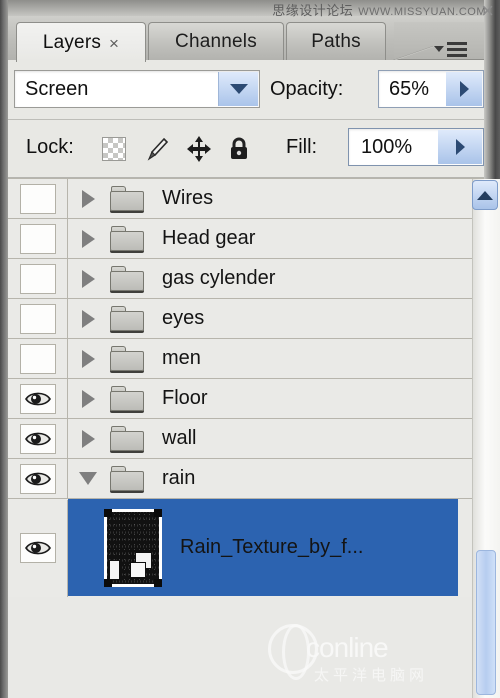  Describe the element at coordinates (246, 199) in the screenshot. I see `layer-row-wires: Wires` at that location.